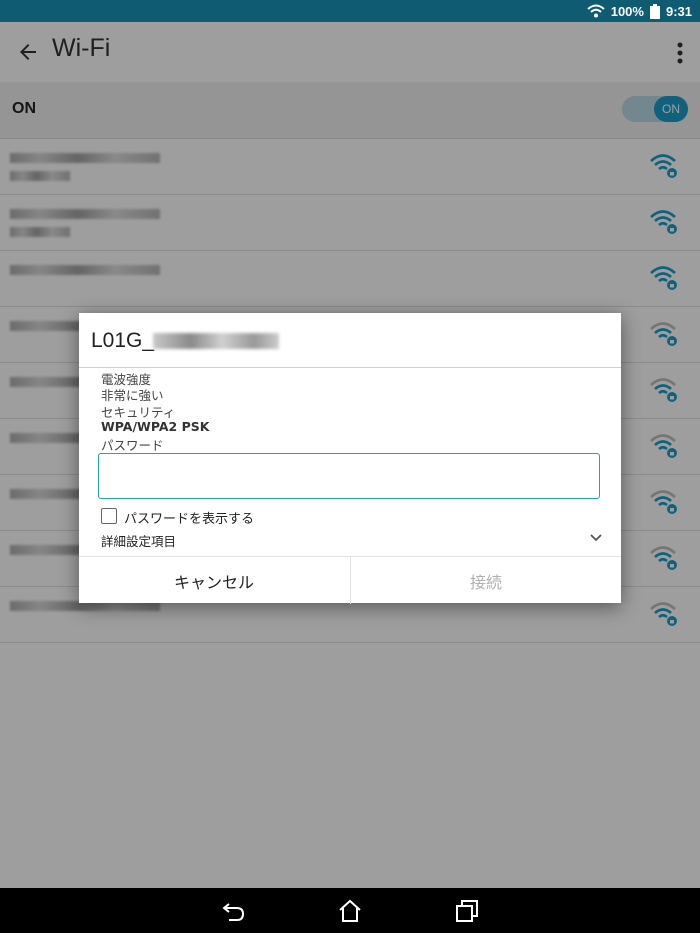  I want to click on cancel-button: キャンセル, so click(214, 580).